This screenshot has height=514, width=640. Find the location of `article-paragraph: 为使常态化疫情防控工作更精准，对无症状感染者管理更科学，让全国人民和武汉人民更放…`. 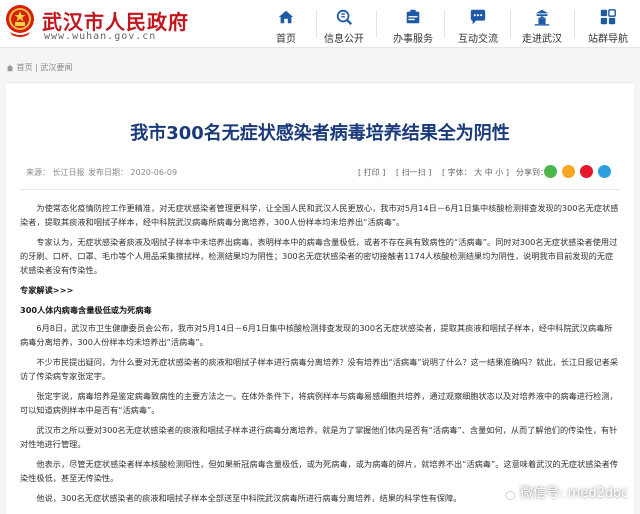

article-paragraph: 为使常态化疫情防控工作更精准，对无症状感染者管理更科学，让全国人民和武汉人民更放… is located at coordinates (319, 215).